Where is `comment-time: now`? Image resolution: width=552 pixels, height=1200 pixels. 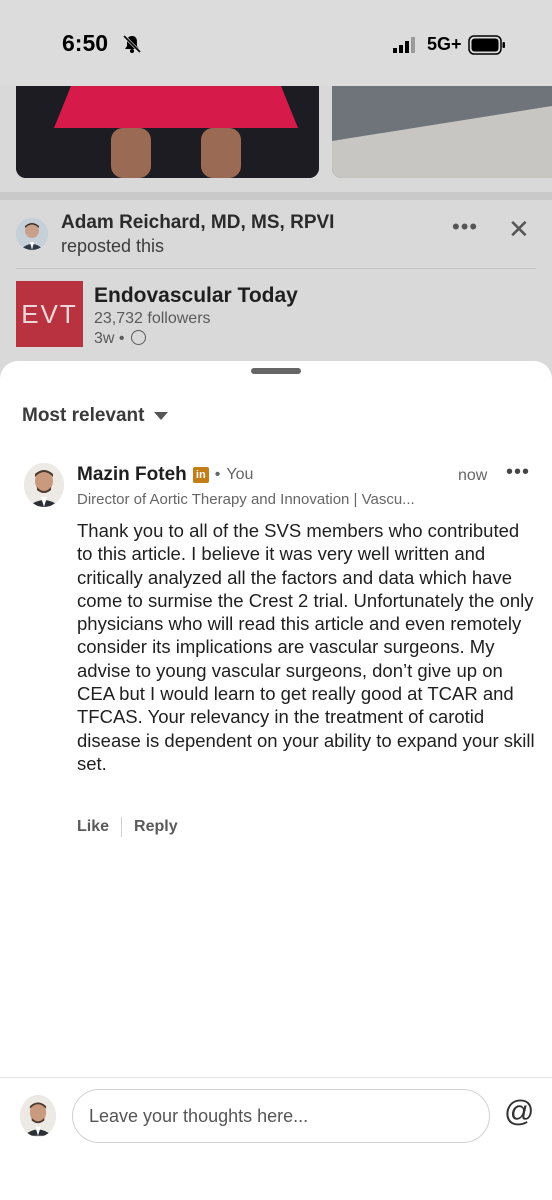 comment-time: now is located at coordinates (473, 475).